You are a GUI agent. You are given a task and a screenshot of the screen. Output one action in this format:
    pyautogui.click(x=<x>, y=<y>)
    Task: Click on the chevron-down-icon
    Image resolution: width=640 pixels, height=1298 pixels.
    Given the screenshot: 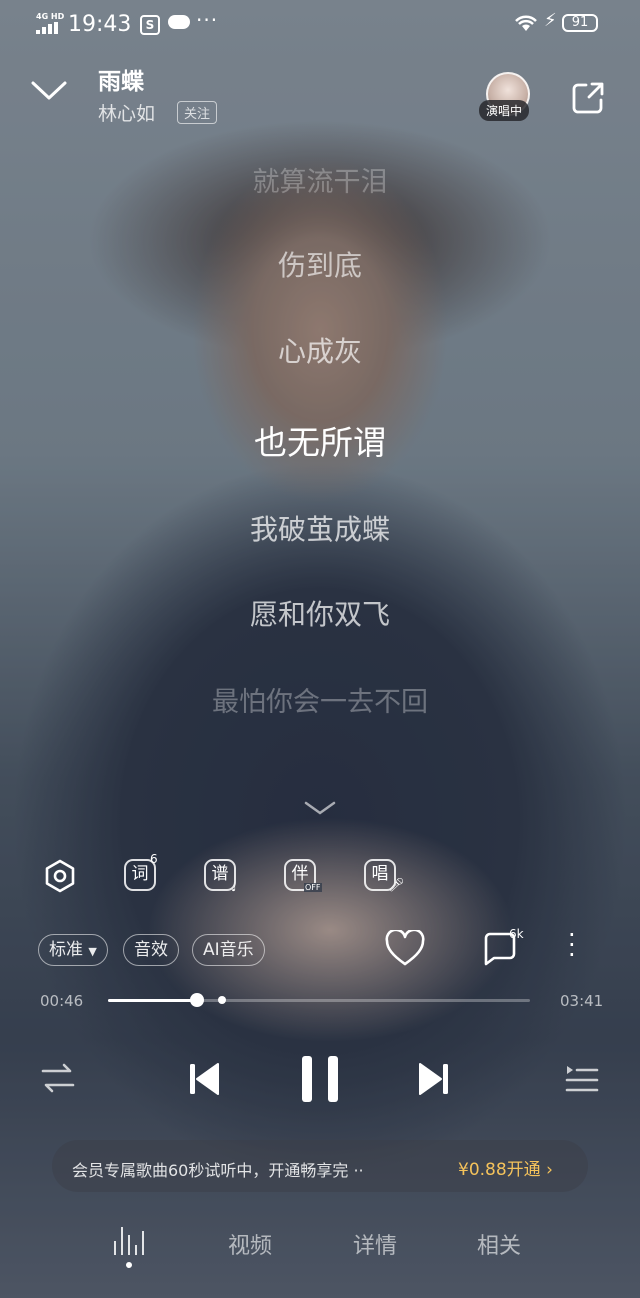 What is the action you would take?
    pyautogui.click(x=49, y=91)
    